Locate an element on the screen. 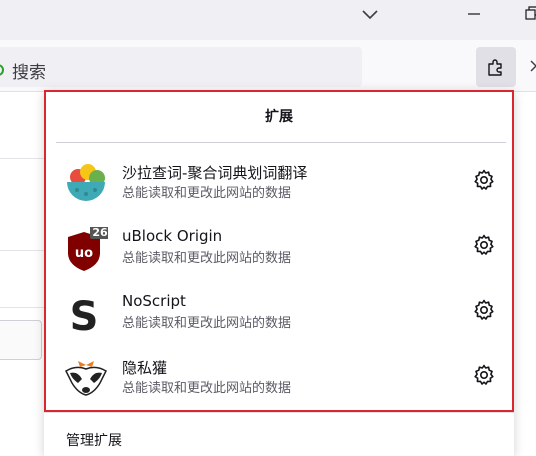  puzzle-icon is located at coordinates (495, 67).